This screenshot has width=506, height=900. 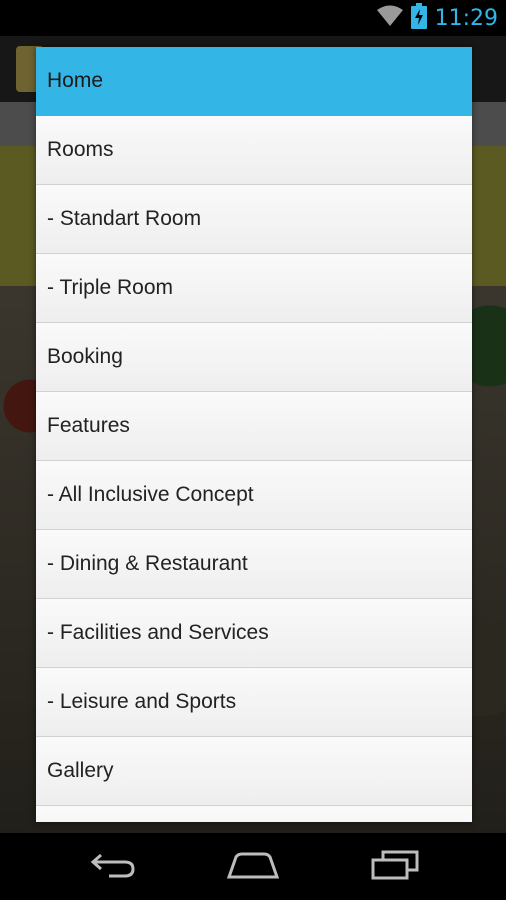 I want to click on menu-item-label: - Facilities and Services, so click(x=158, y=632).